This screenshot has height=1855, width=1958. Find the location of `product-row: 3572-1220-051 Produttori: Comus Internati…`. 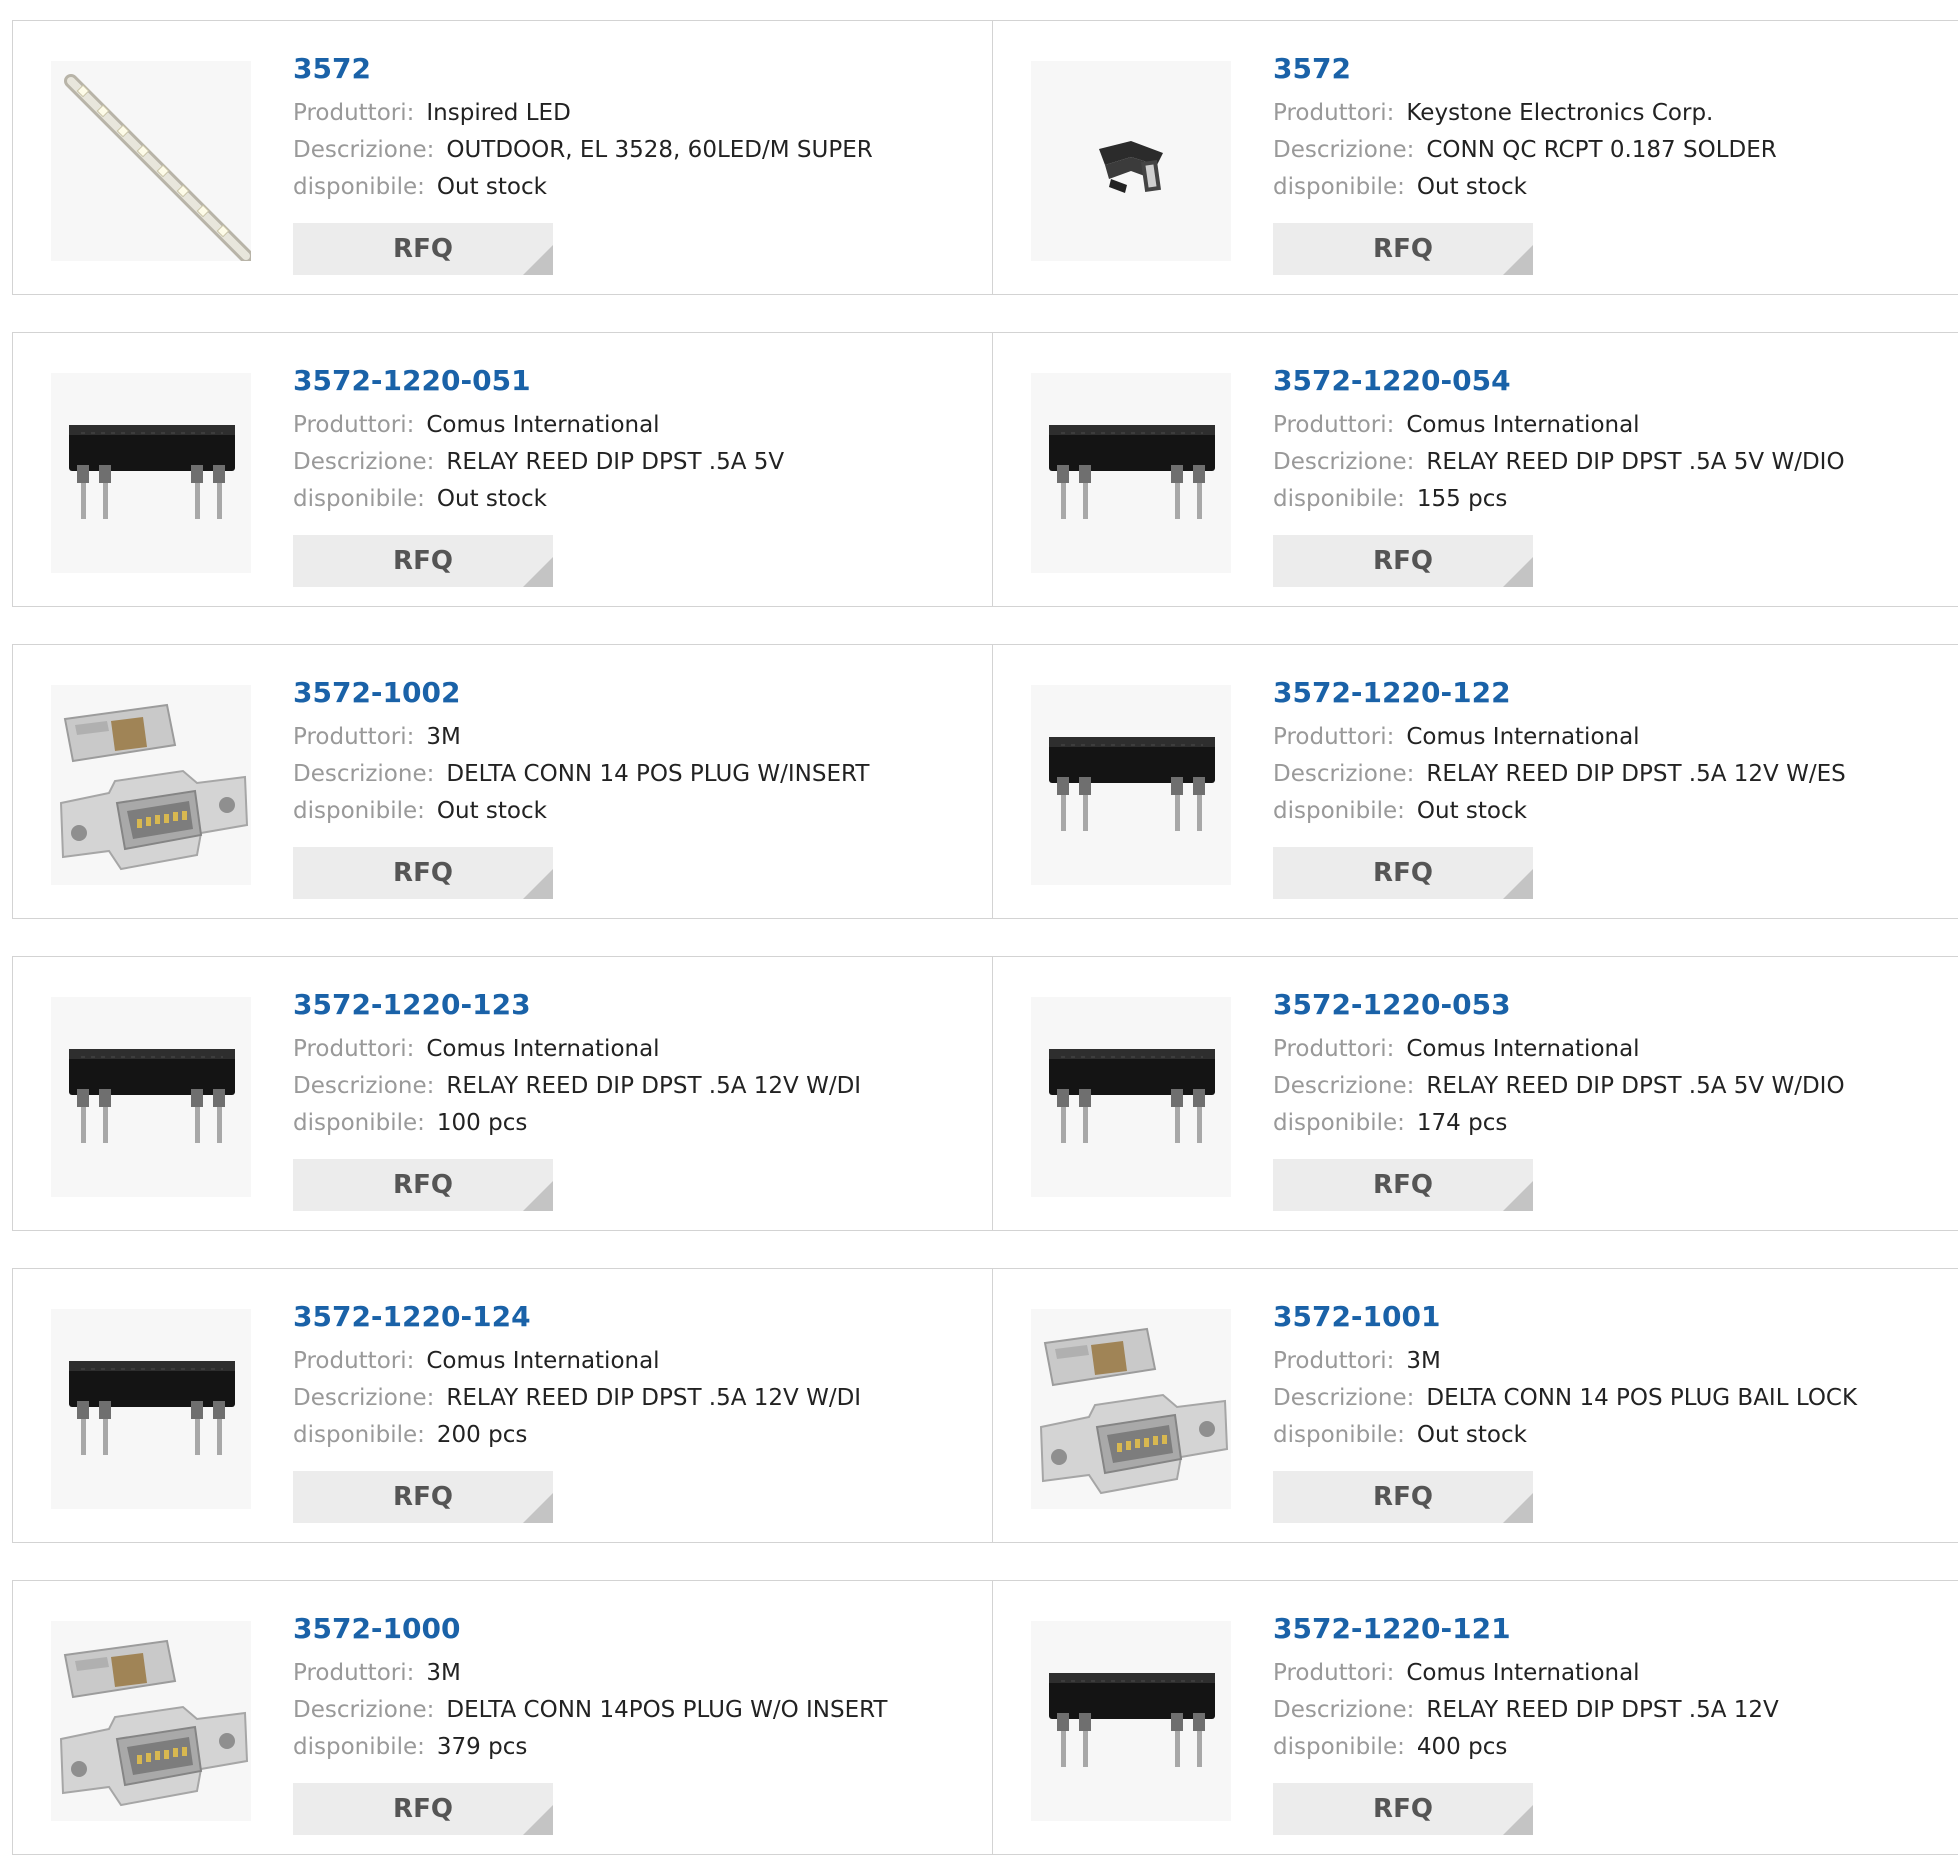

product-row: 3572-1220-051 Produttori: Comus Internati… is located at coordinates (985, 469).